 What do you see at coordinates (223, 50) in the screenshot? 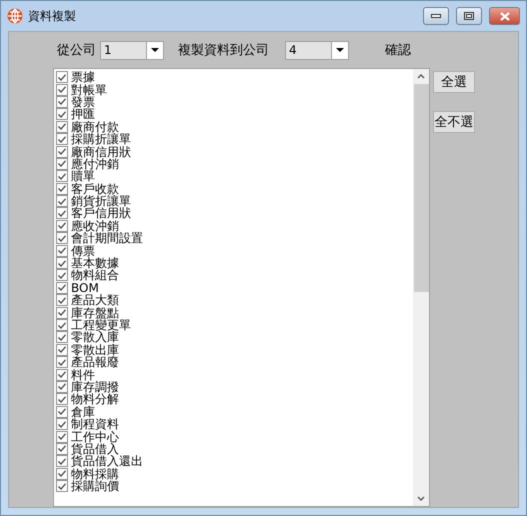
I see `to-company-label: 複製資料到公司` at bounding box center [223, 50].